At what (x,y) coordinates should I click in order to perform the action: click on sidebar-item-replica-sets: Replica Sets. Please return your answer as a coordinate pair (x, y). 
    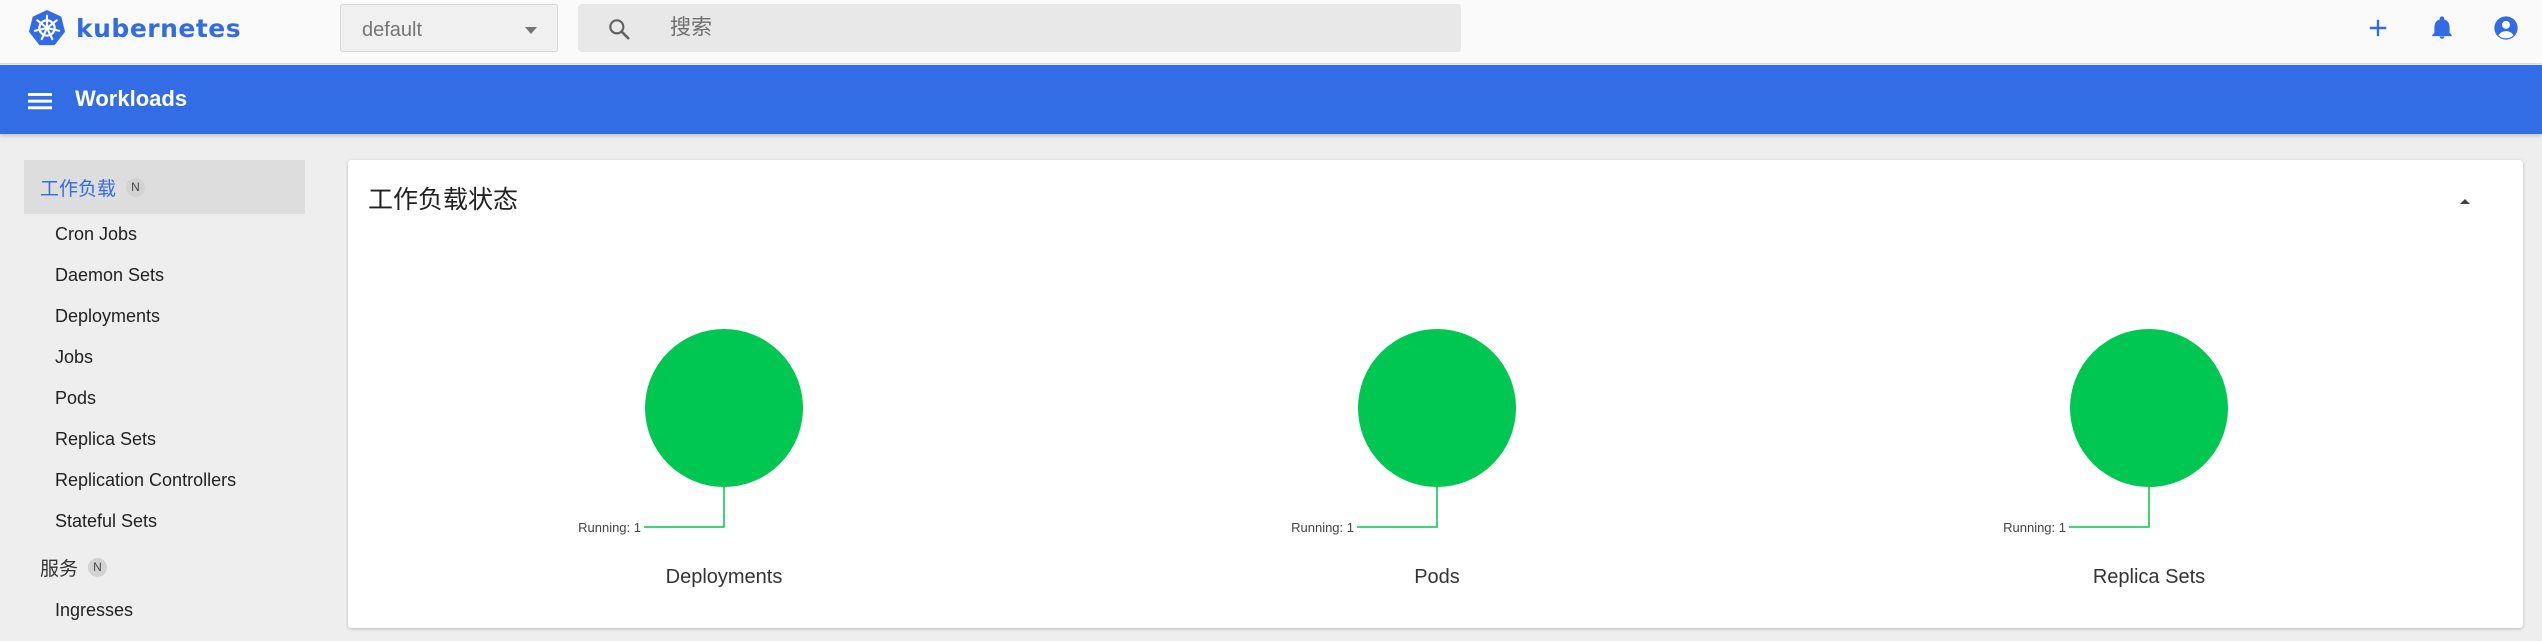
    Looking at the image, I should click on (164, 439).